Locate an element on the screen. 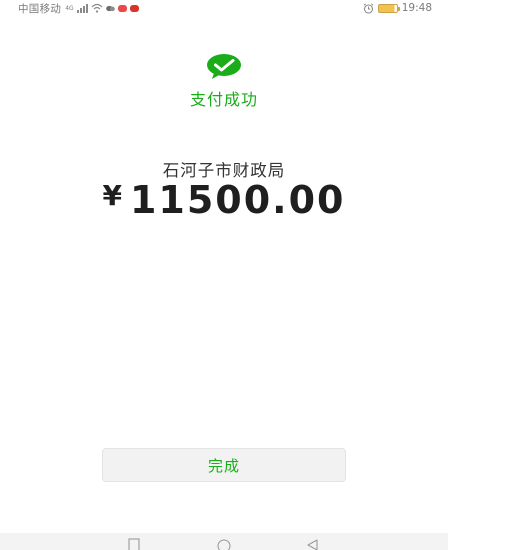 The image size is (518, 550). square-recent-icon is located at coordinates (134, 544).